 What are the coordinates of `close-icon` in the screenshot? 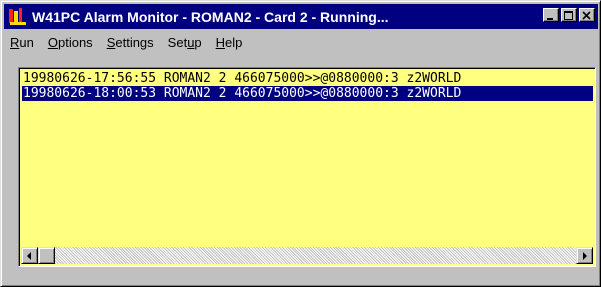 It's located at (586, 15).